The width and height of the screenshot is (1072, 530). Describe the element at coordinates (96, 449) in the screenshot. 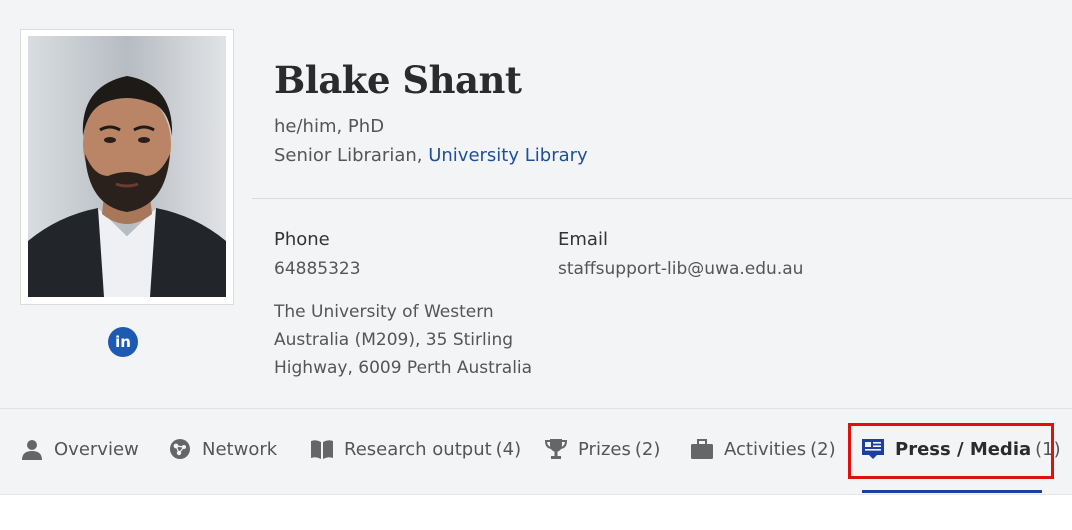

I see `tab-label: Overview` at that location.